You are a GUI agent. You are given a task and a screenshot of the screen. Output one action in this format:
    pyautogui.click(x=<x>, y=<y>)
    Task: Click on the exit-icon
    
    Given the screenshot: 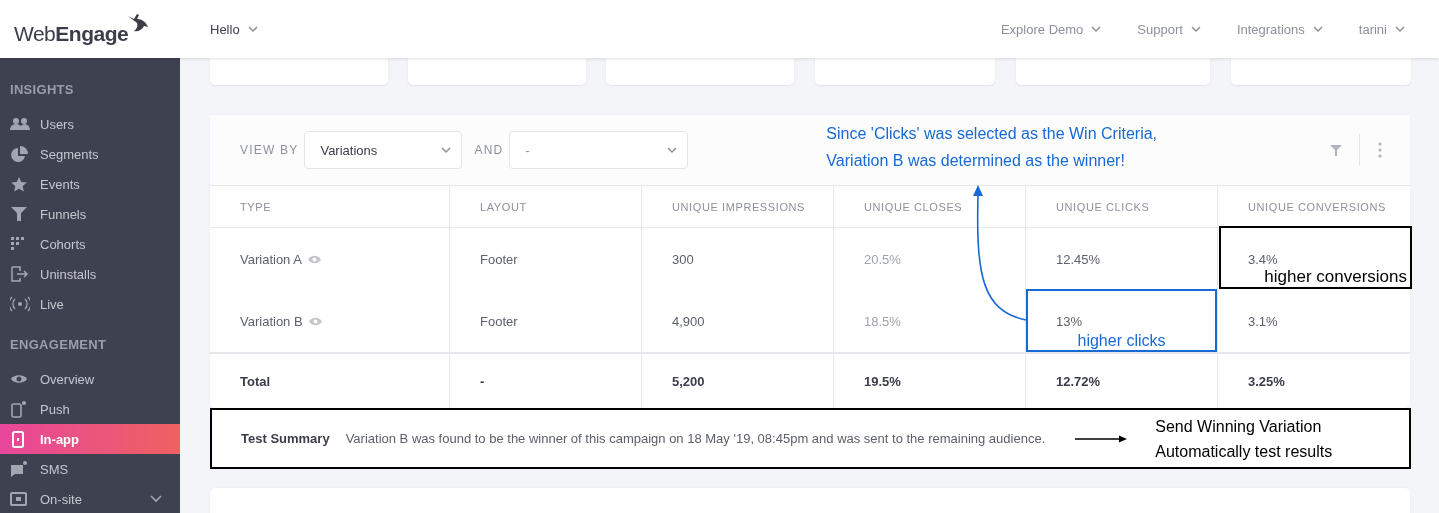 What is the action you would take?
    pyautogui.click(x=20, y=274)
    